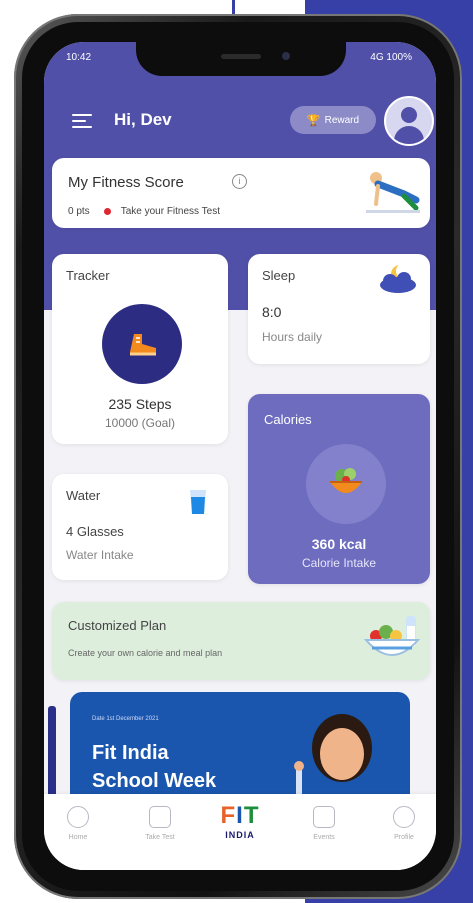 Image resolution: width=473 pixels, height=903 pixels. Describe the element at coordinates (339, 563) in the screenshot. I see `calories-sub: Calorie Intake` at that location.